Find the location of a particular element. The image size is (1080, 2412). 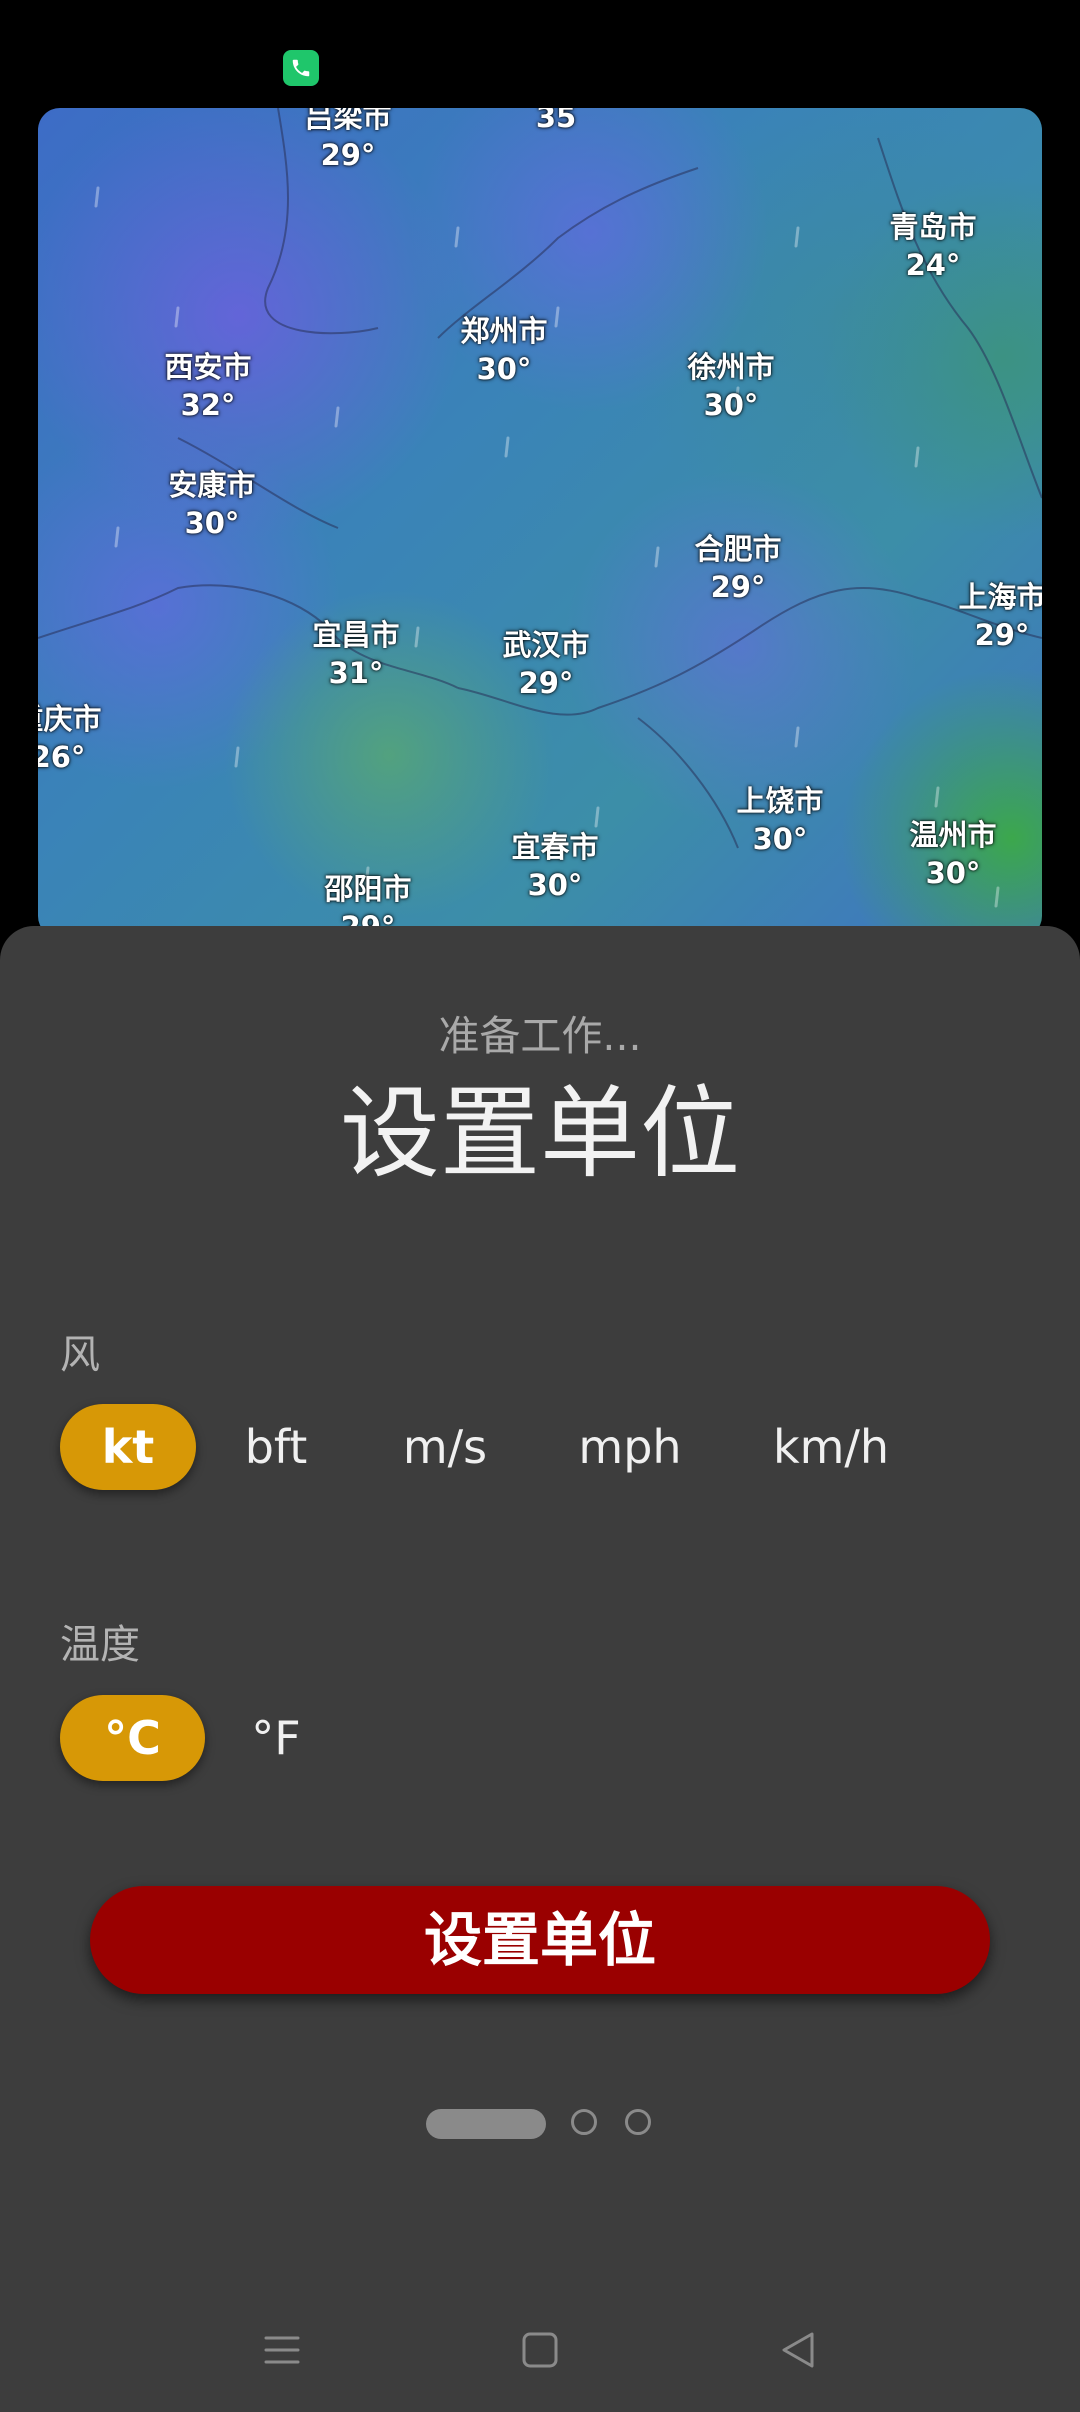

wind-option-ms: m/s is located at coordinates (445, 1447).